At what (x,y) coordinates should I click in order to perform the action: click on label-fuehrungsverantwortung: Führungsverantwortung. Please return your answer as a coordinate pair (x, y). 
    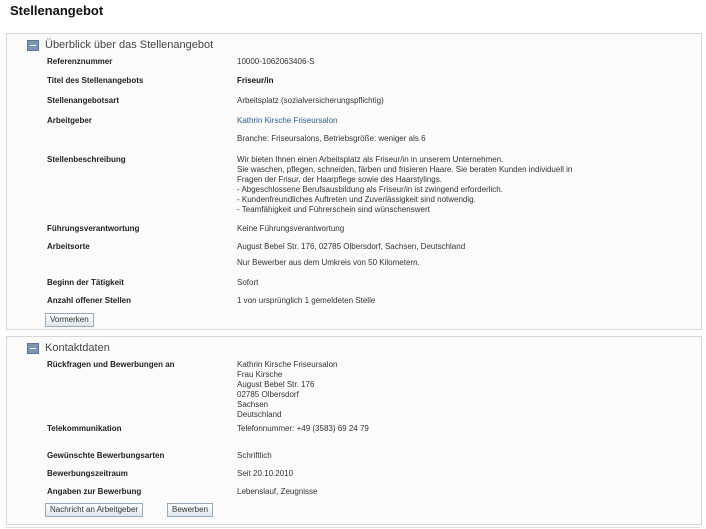
    Looking at the image, I should click on (93, 228).